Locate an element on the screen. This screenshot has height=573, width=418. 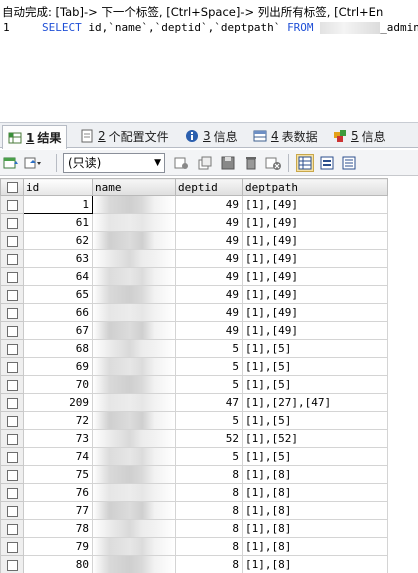
table-row: 63 49 [1],[49] is located at coordinates (194, 258).